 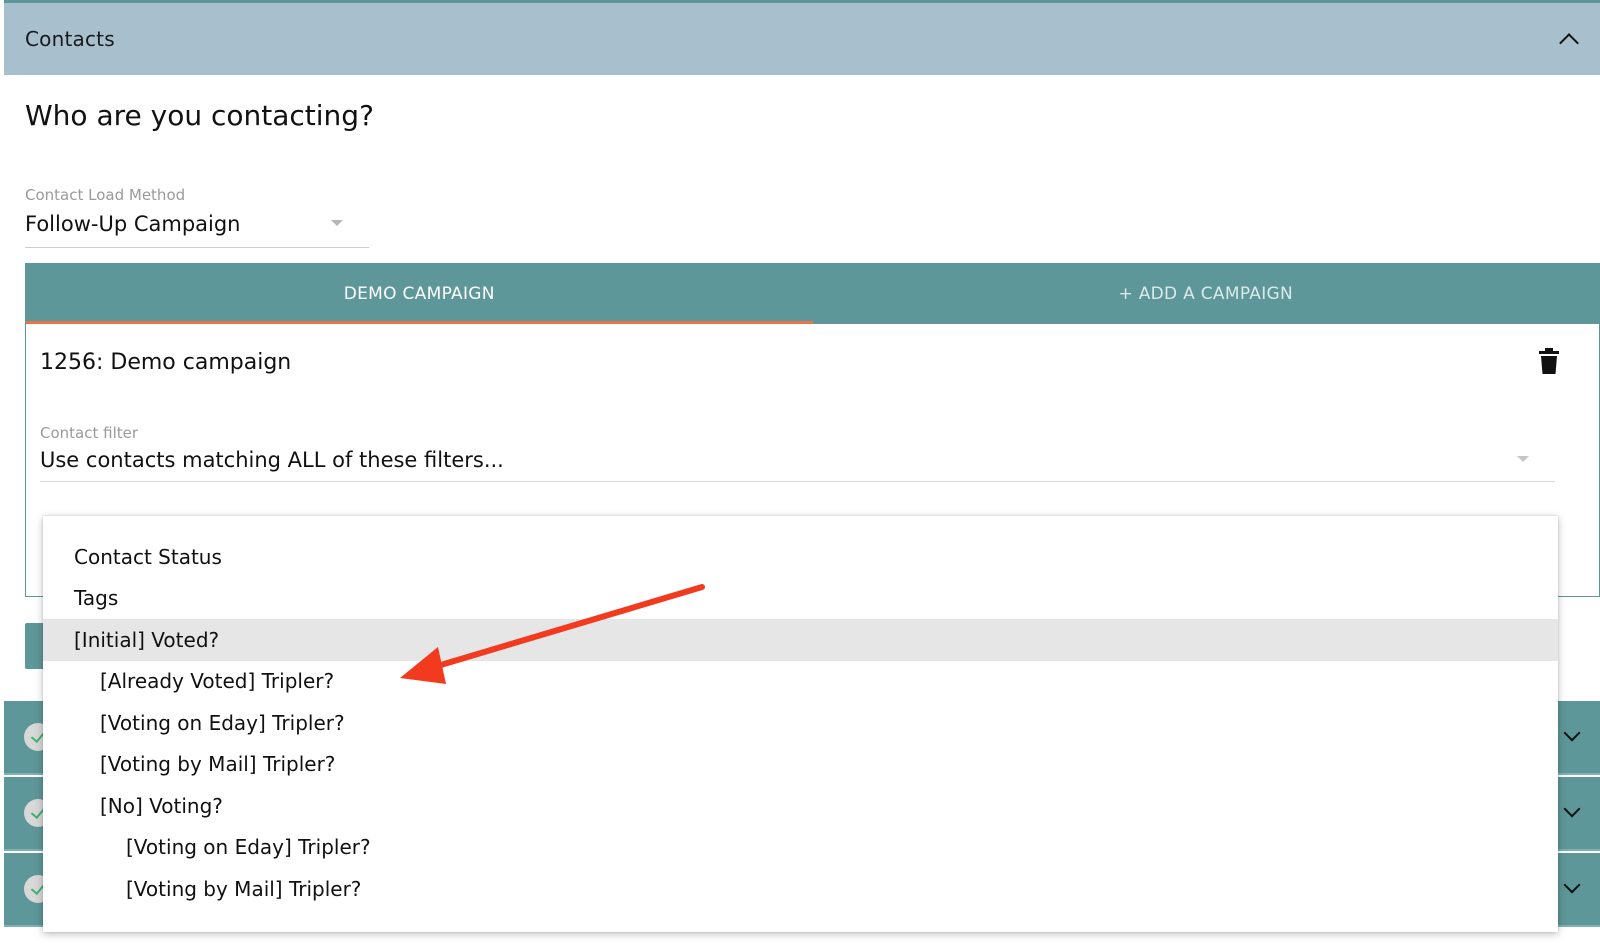 What do you see at coordinates (1206, 294) in the screenshot?
I see `tab-add-campaign: + ADD A CAMPAIGN` at bounding box center [1206, 294].